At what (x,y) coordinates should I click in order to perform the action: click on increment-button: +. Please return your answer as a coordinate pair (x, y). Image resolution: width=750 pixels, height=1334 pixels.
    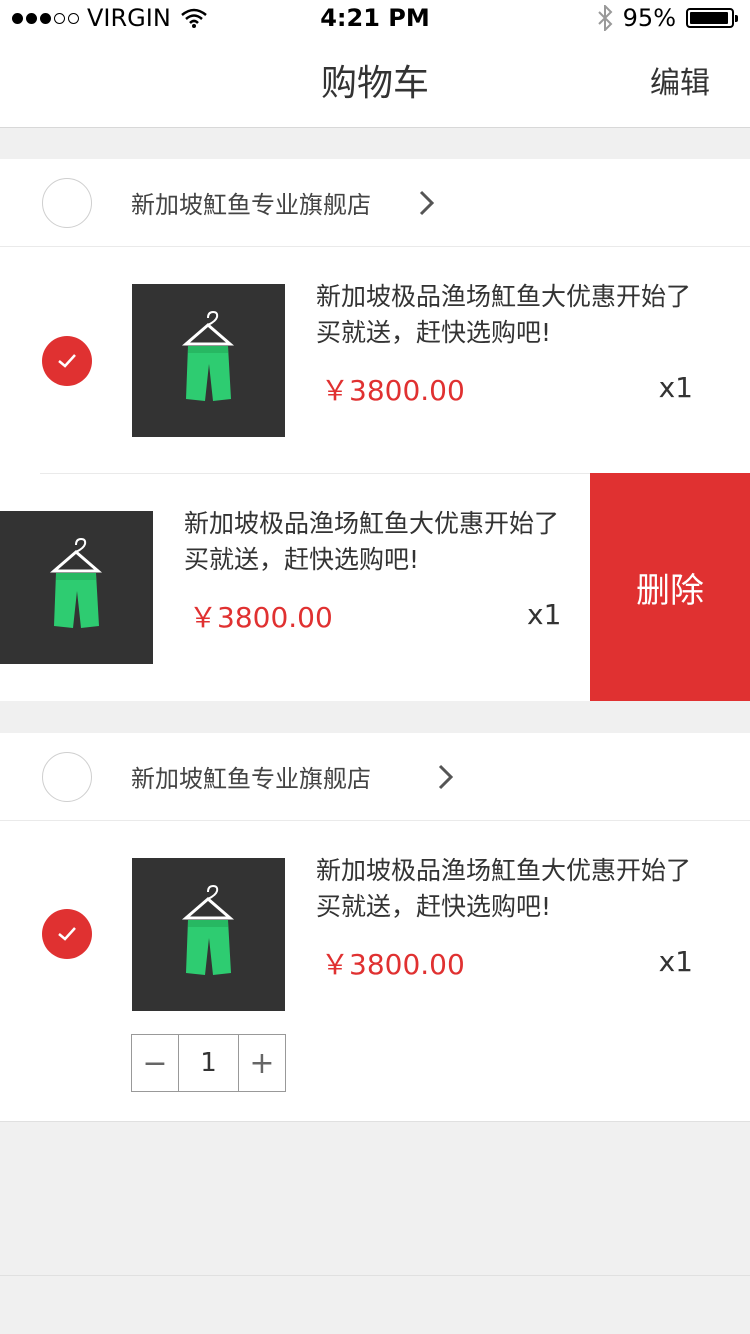
    Looking at the image, I should click on (262, 1063).